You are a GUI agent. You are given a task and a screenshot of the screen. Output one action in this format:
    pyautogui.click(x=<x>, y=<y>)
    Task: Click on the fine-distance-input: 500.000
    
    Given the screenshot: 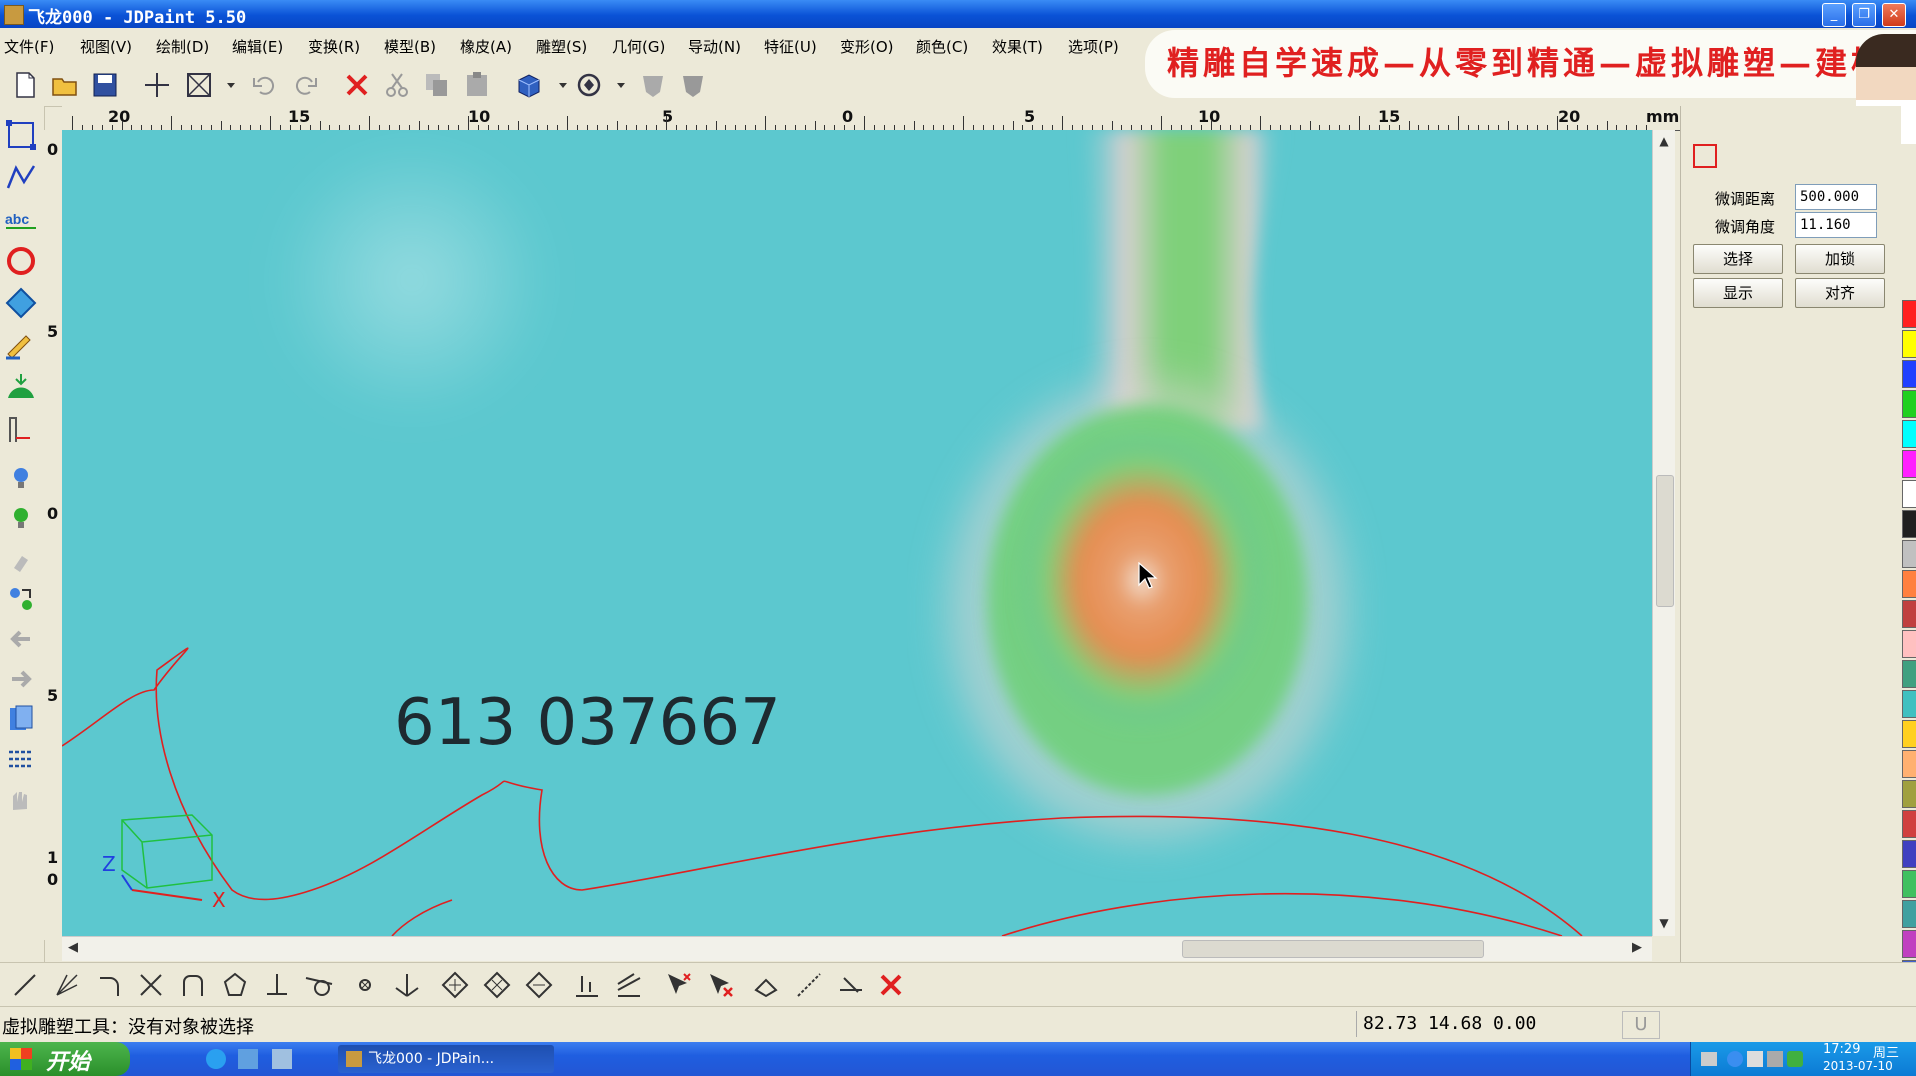 What is the action you would take?
    pyautogui.click(x=1836, y=197)
    